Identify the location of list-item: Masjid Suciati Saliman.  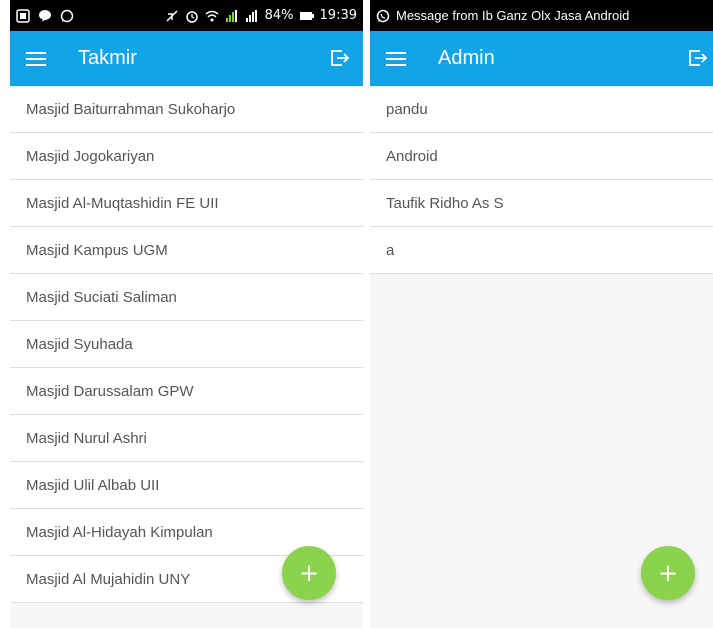
(186, 297).